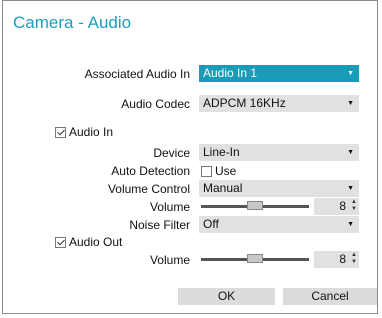 This screenshot has width=382, height=318. I want to click on auto-detection-label: Auto Detection, so click(150, 171).